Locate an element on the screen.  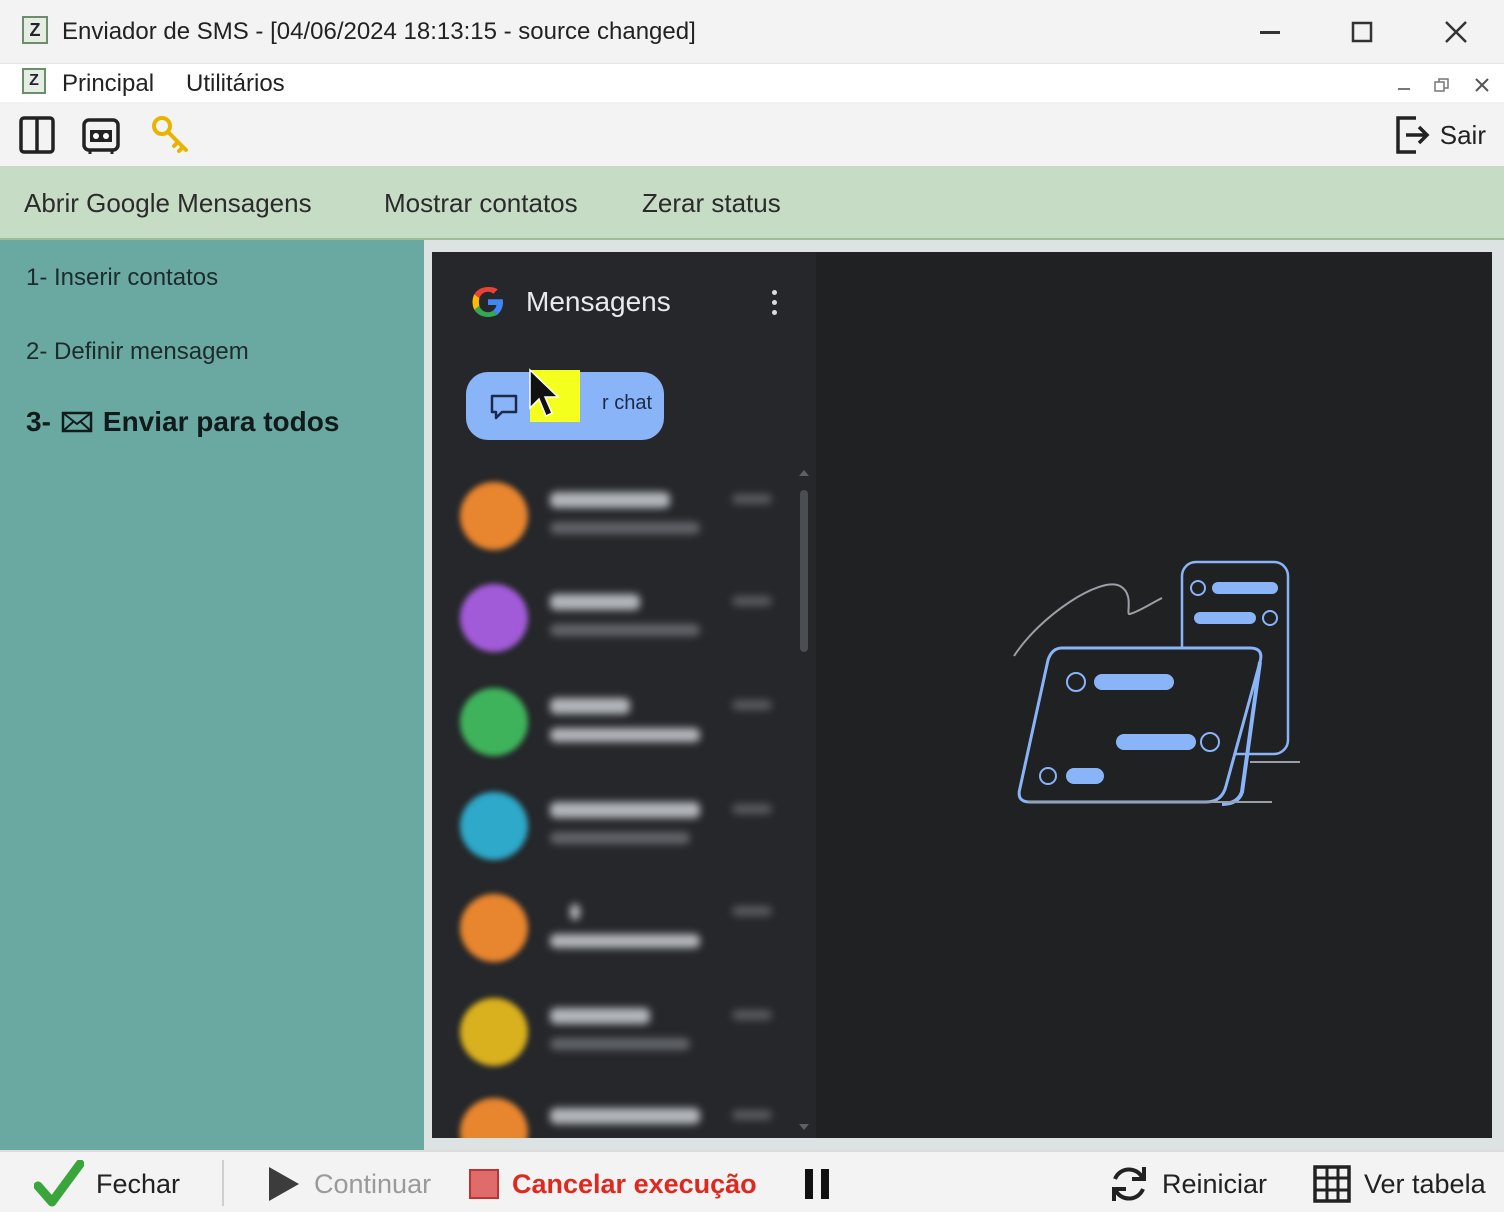
play-icon is located at coordinates (284, 1184).